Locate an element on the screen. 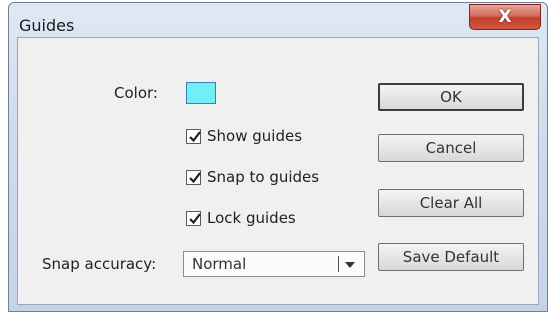 Image resolution: width=556 pixels, height=321 pixels. close-icon: X is located at coordinates (505, 17).